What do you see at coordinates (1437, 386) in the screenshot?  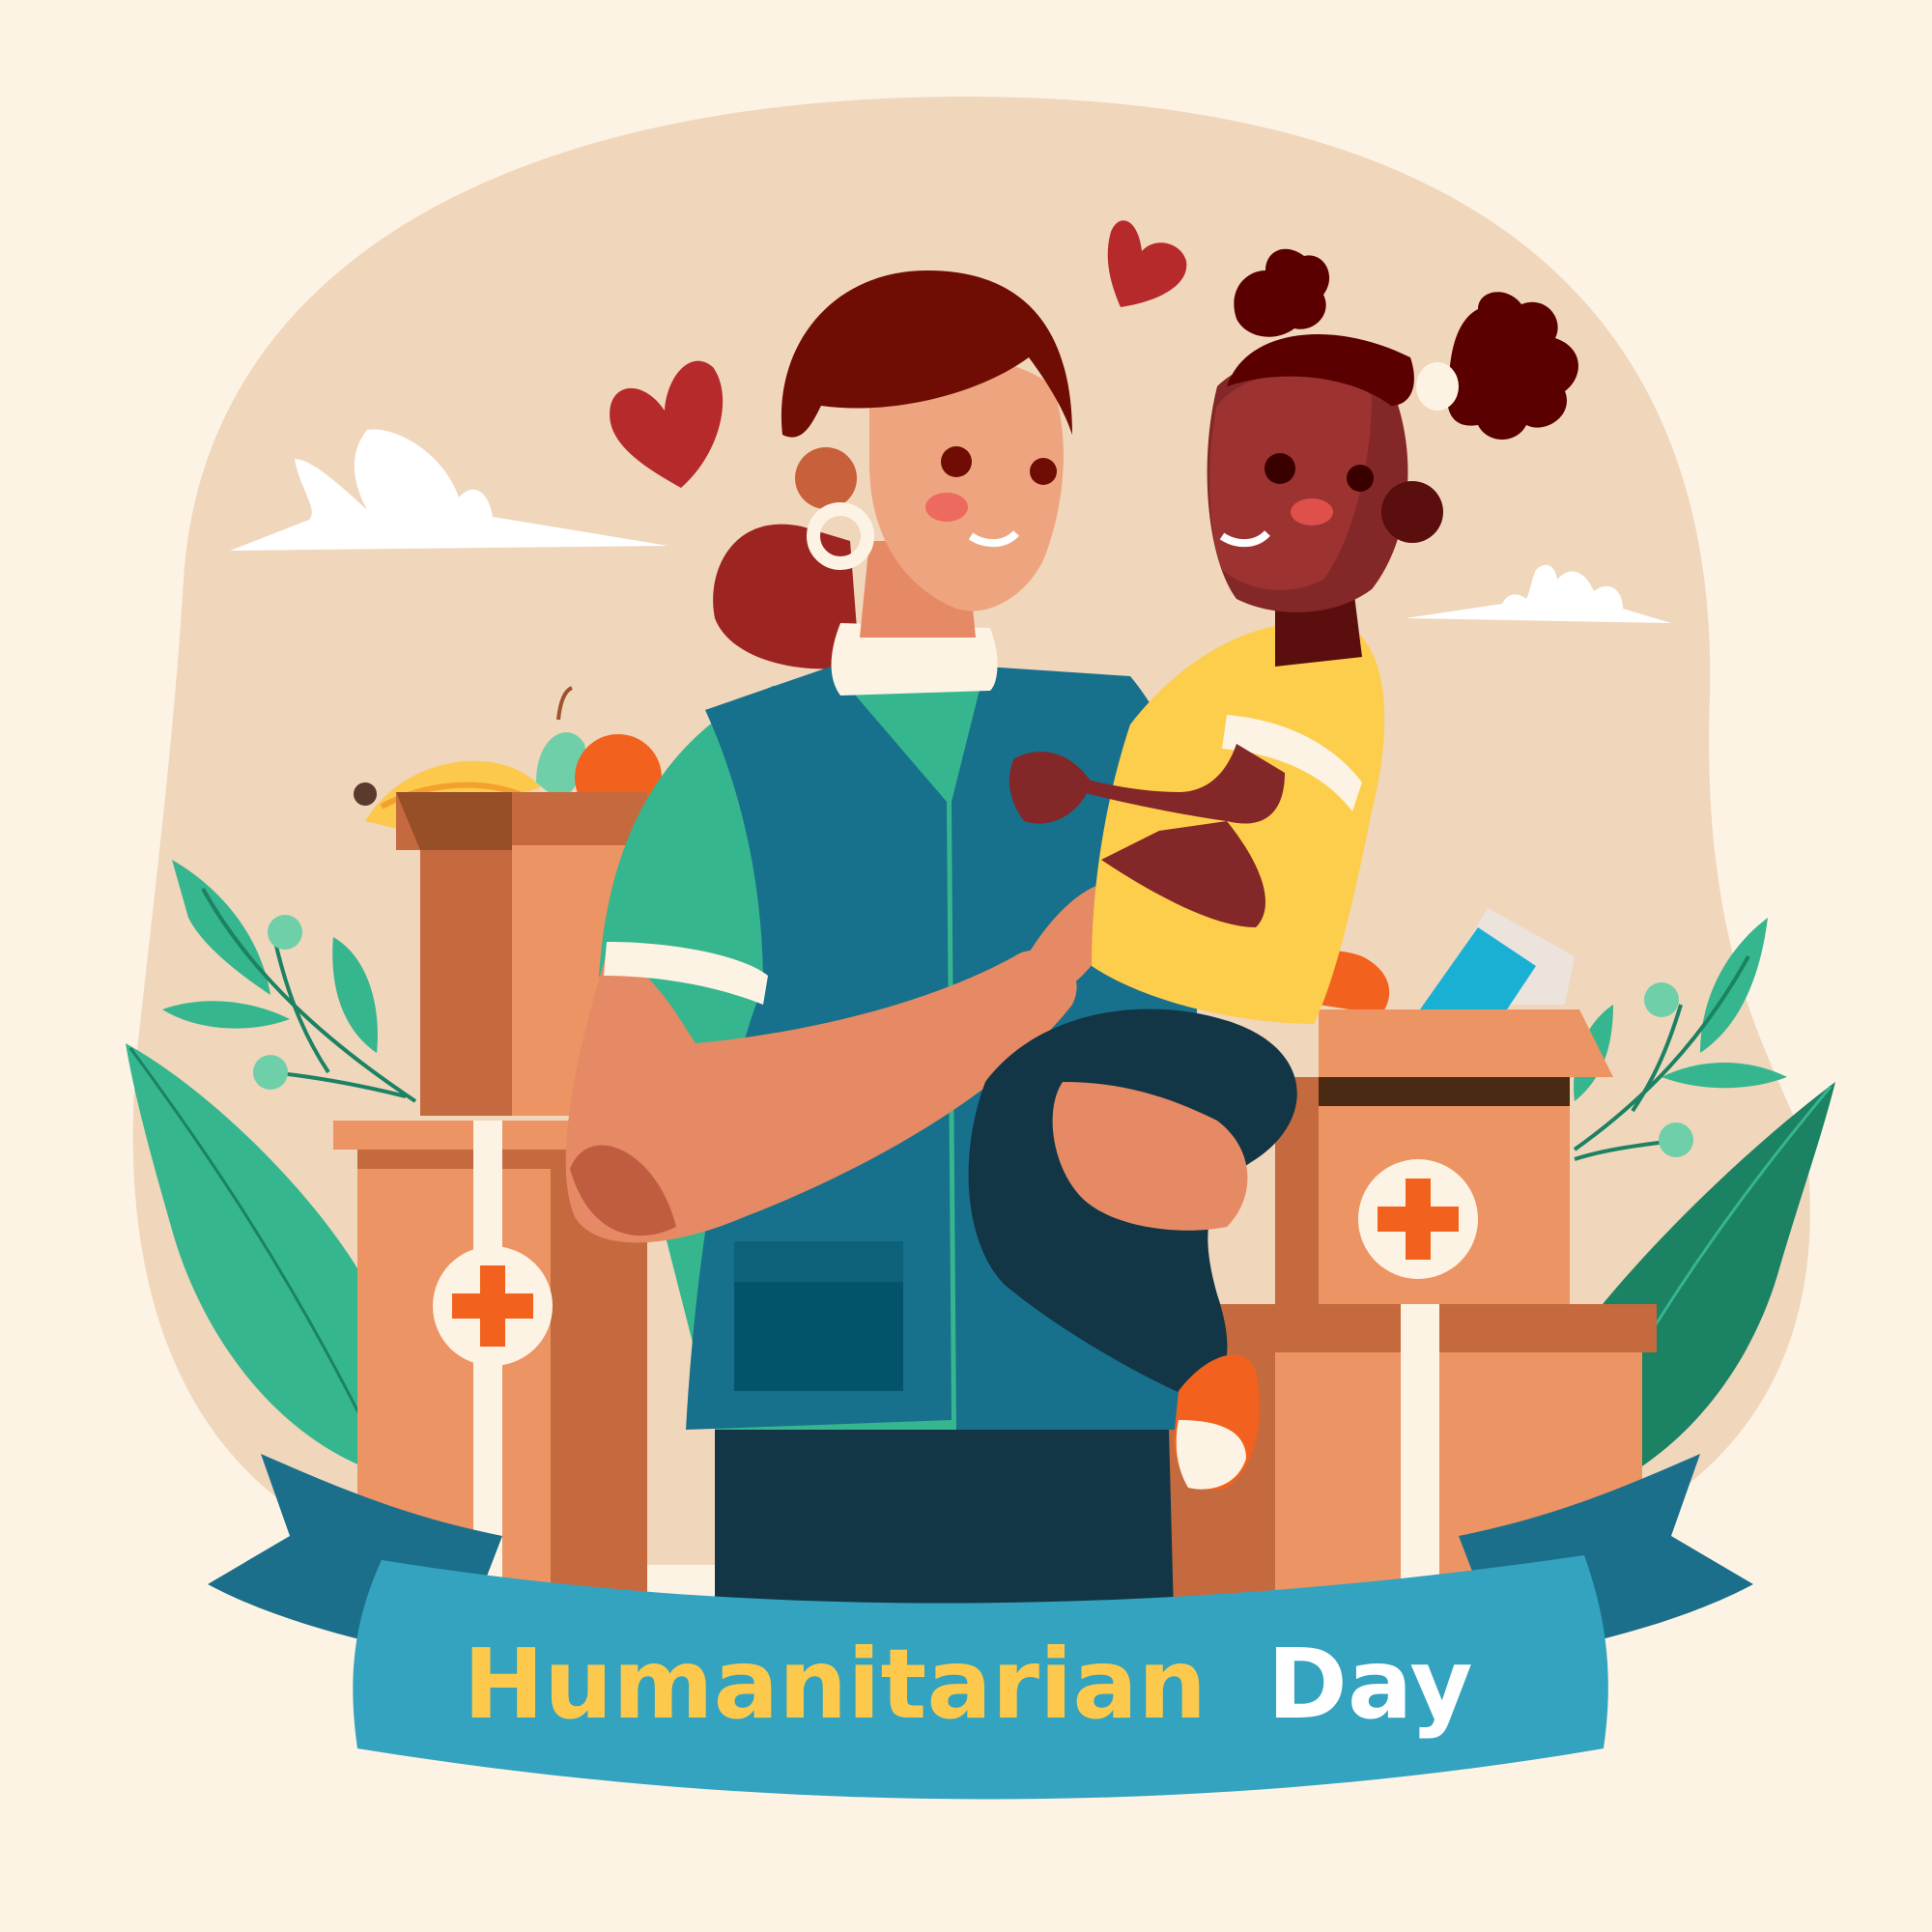 I see `child-hair-tie` at bounding box center [1437, 386].